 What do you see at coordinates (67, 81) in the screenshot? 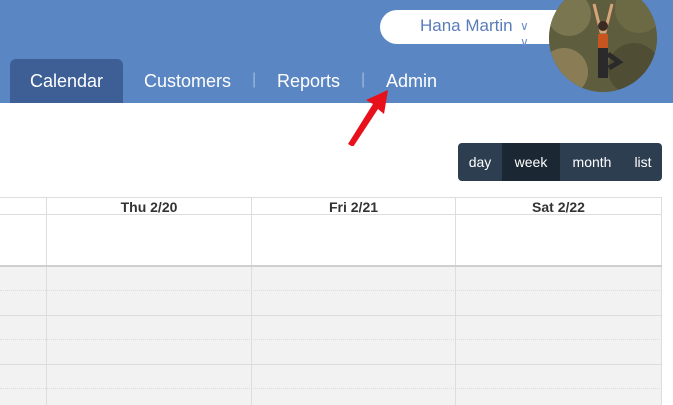
I see `tab-calendar: Calendar` at bounding box center [67, 81].